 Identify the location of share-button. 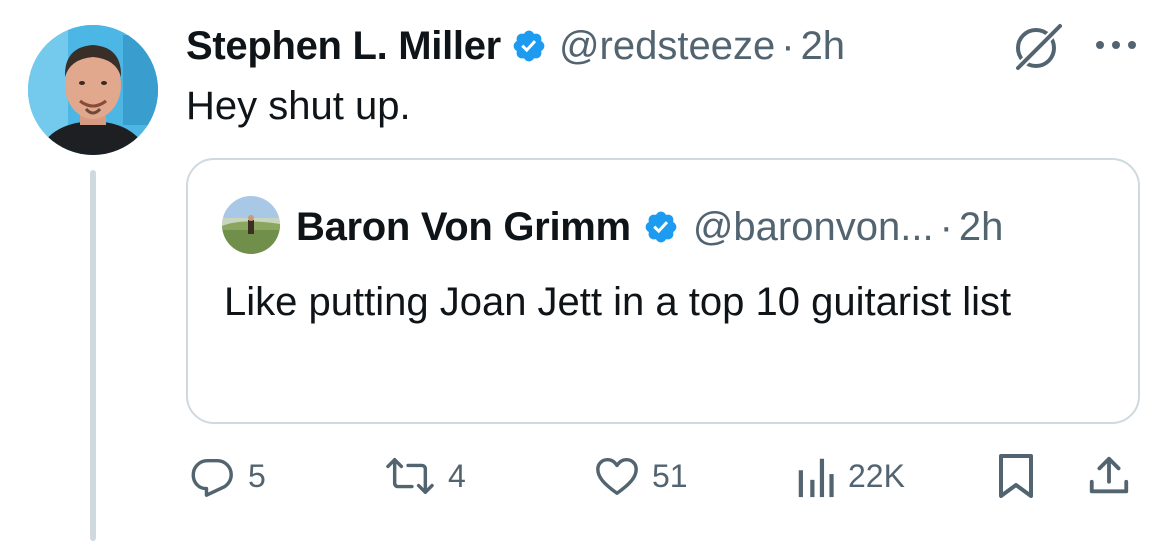
(1109, 476).